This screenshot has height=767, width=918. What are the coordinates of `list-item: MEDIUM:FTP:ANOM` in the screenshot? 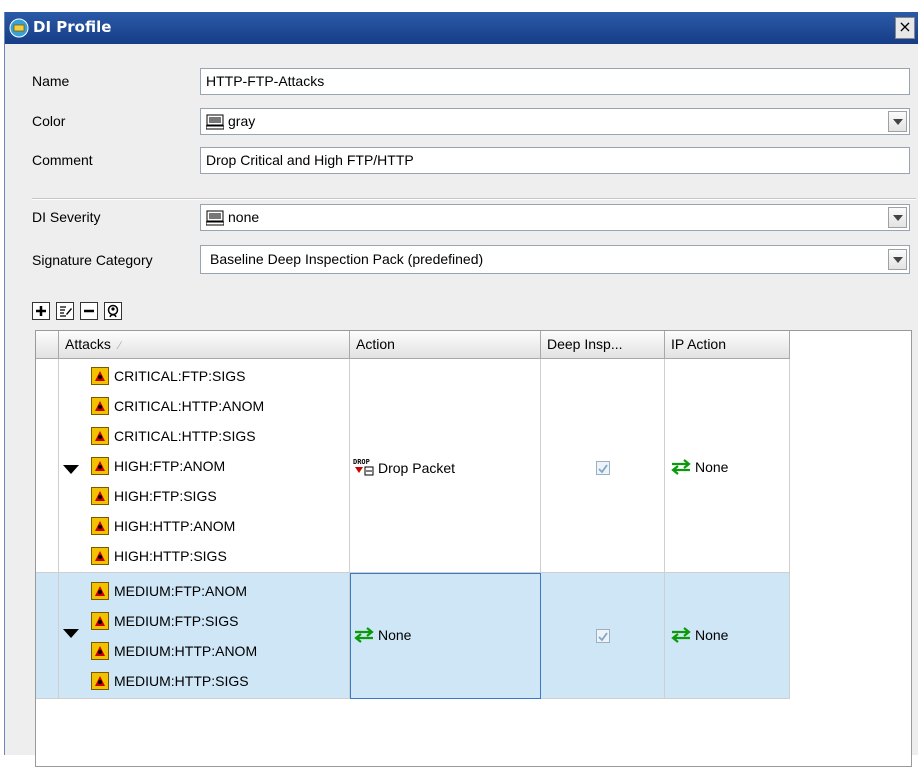 It's located at (169, 591).